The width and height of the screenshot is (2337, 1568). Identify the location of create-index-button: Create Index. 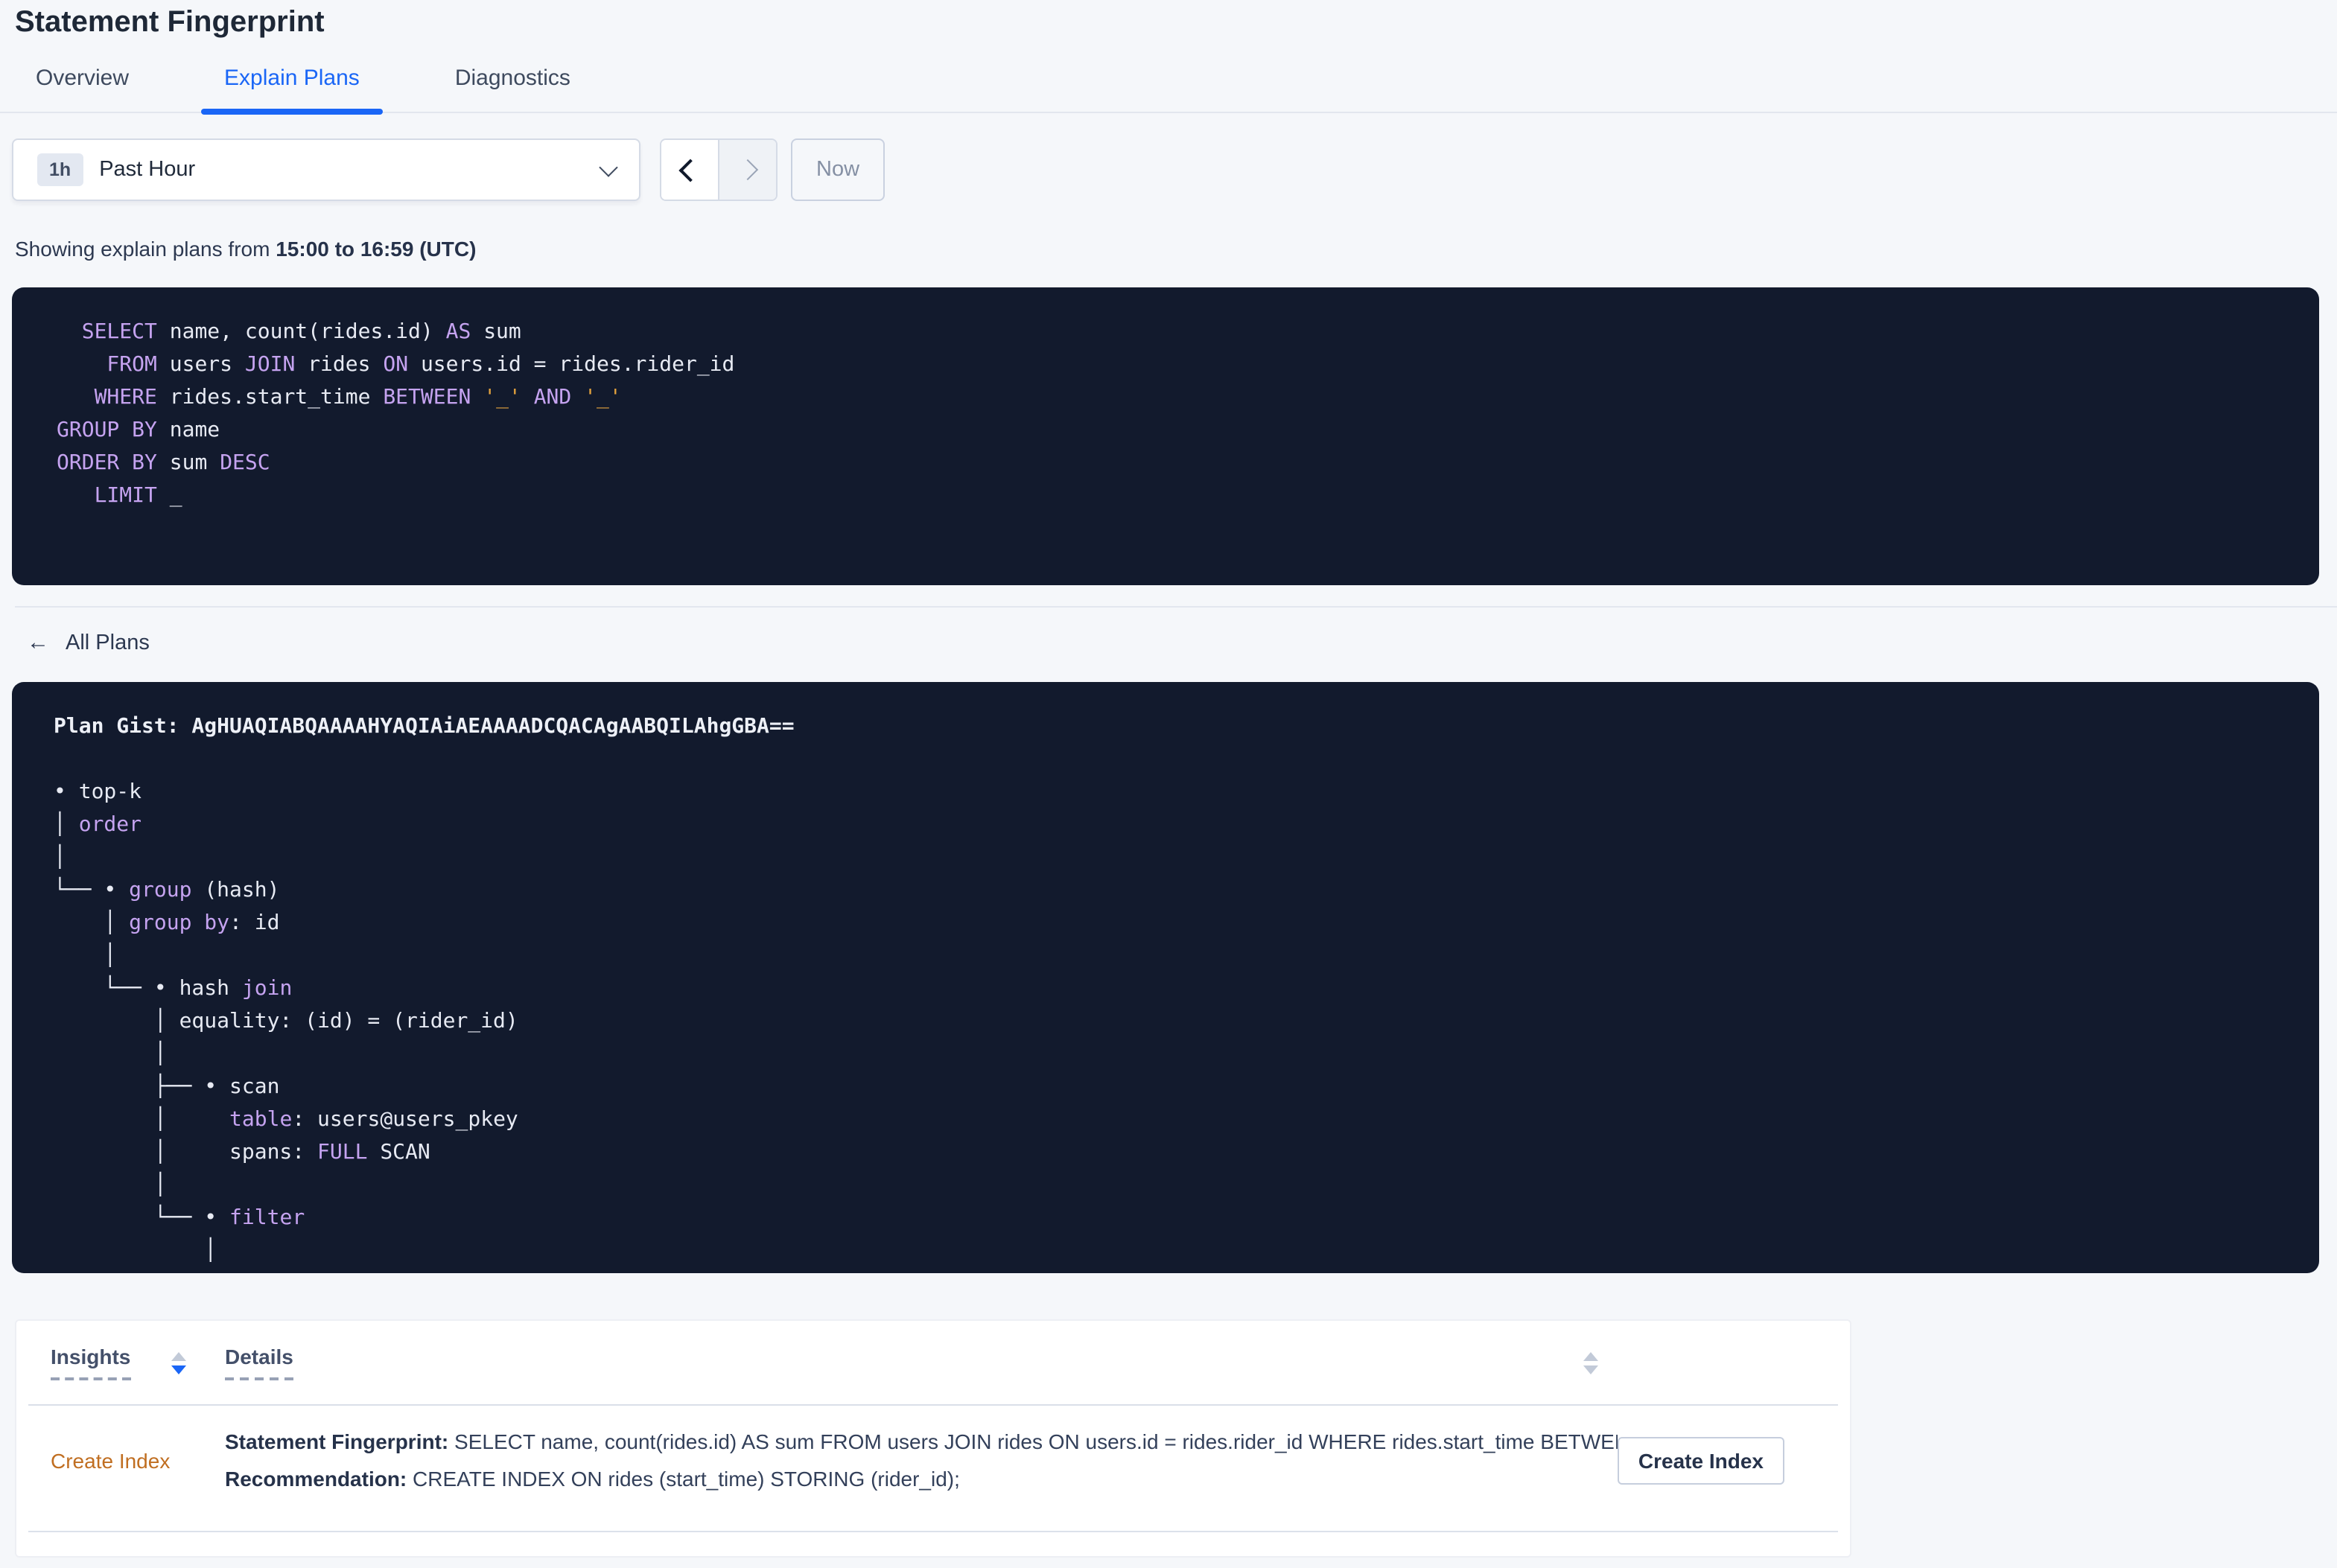
(1701, 1461).